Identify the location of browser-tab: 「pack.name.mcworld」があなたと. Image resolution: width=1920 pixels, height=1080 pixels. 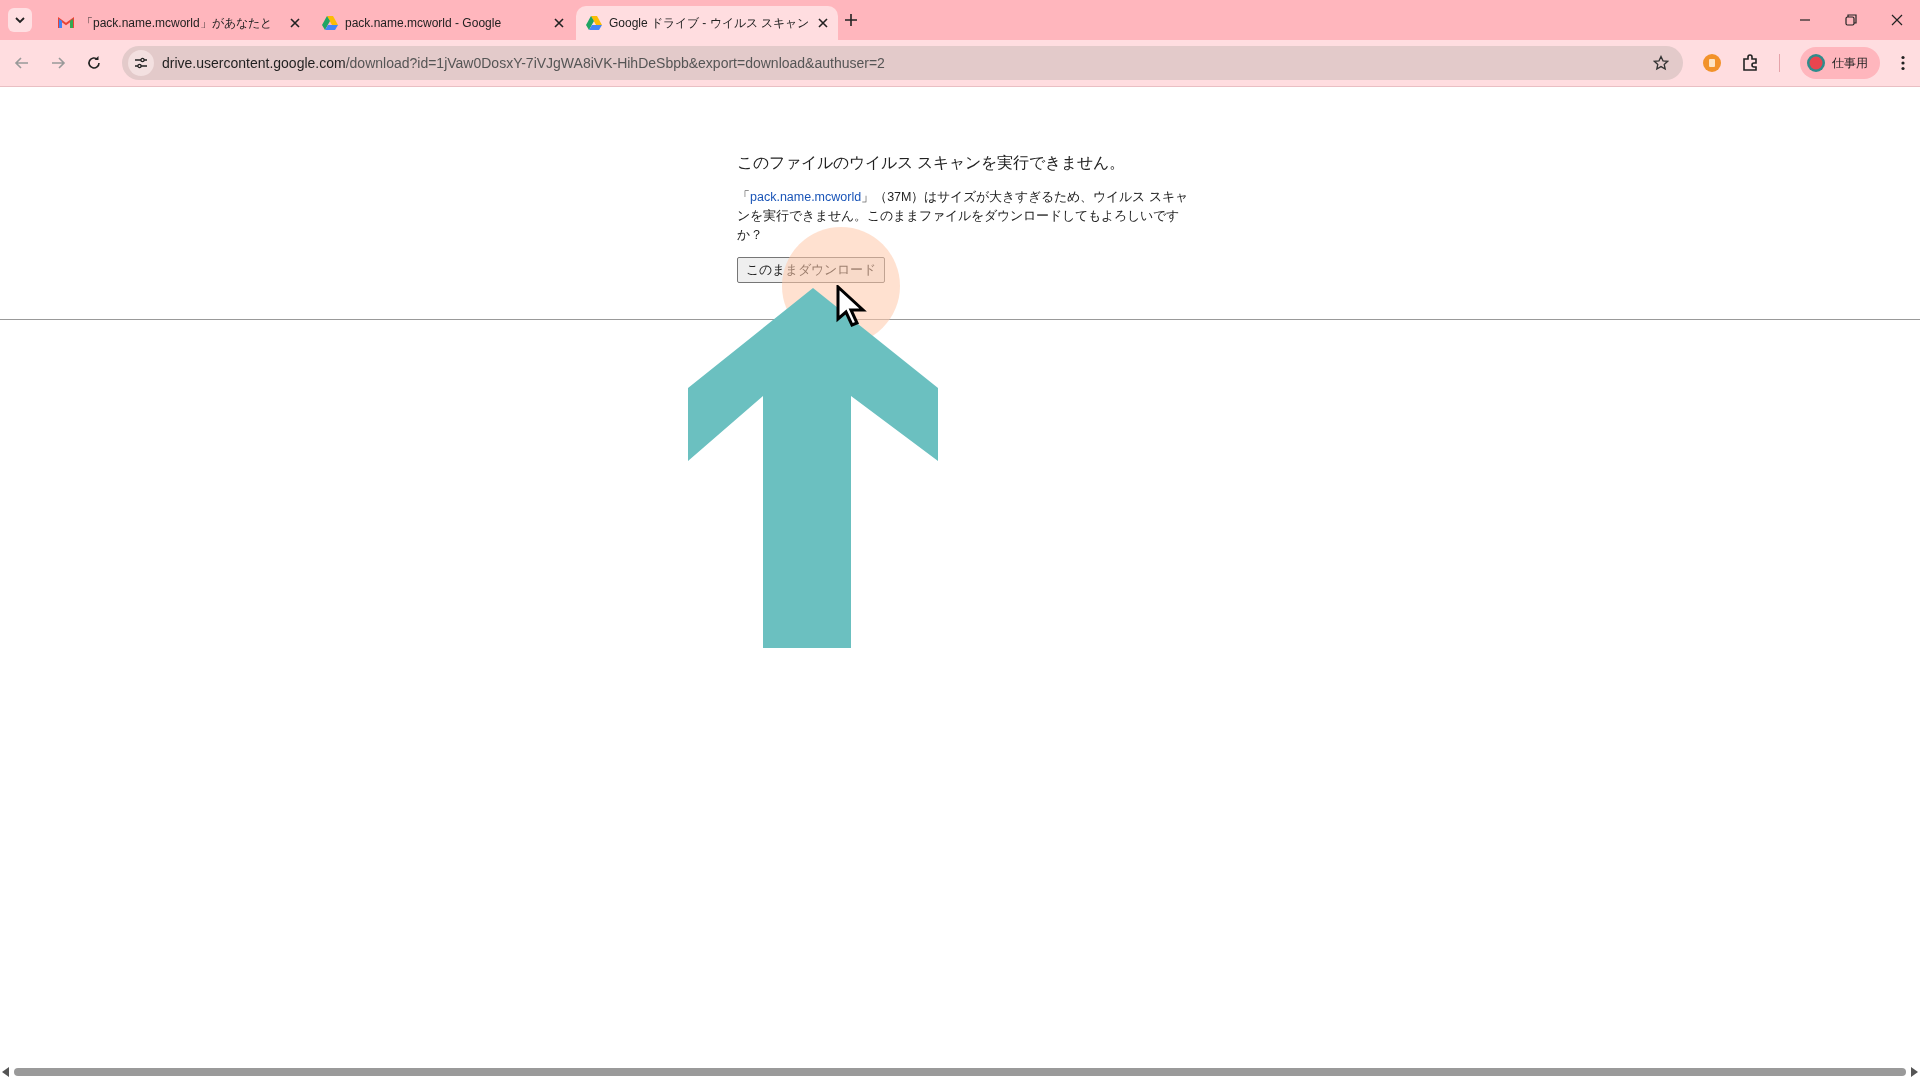
(179, 23).